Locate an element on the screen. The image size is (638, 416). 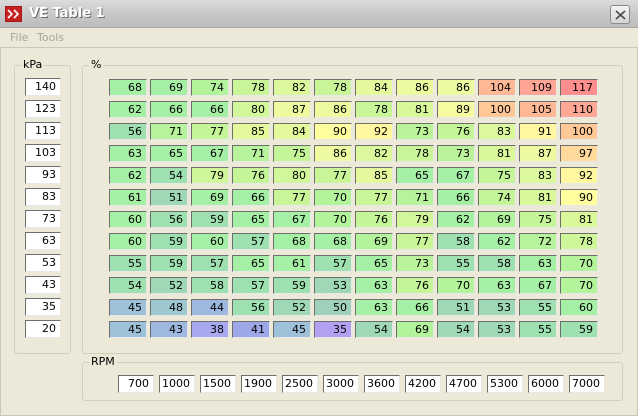
ve-cell: 48 is located at coordinates (169, 307).